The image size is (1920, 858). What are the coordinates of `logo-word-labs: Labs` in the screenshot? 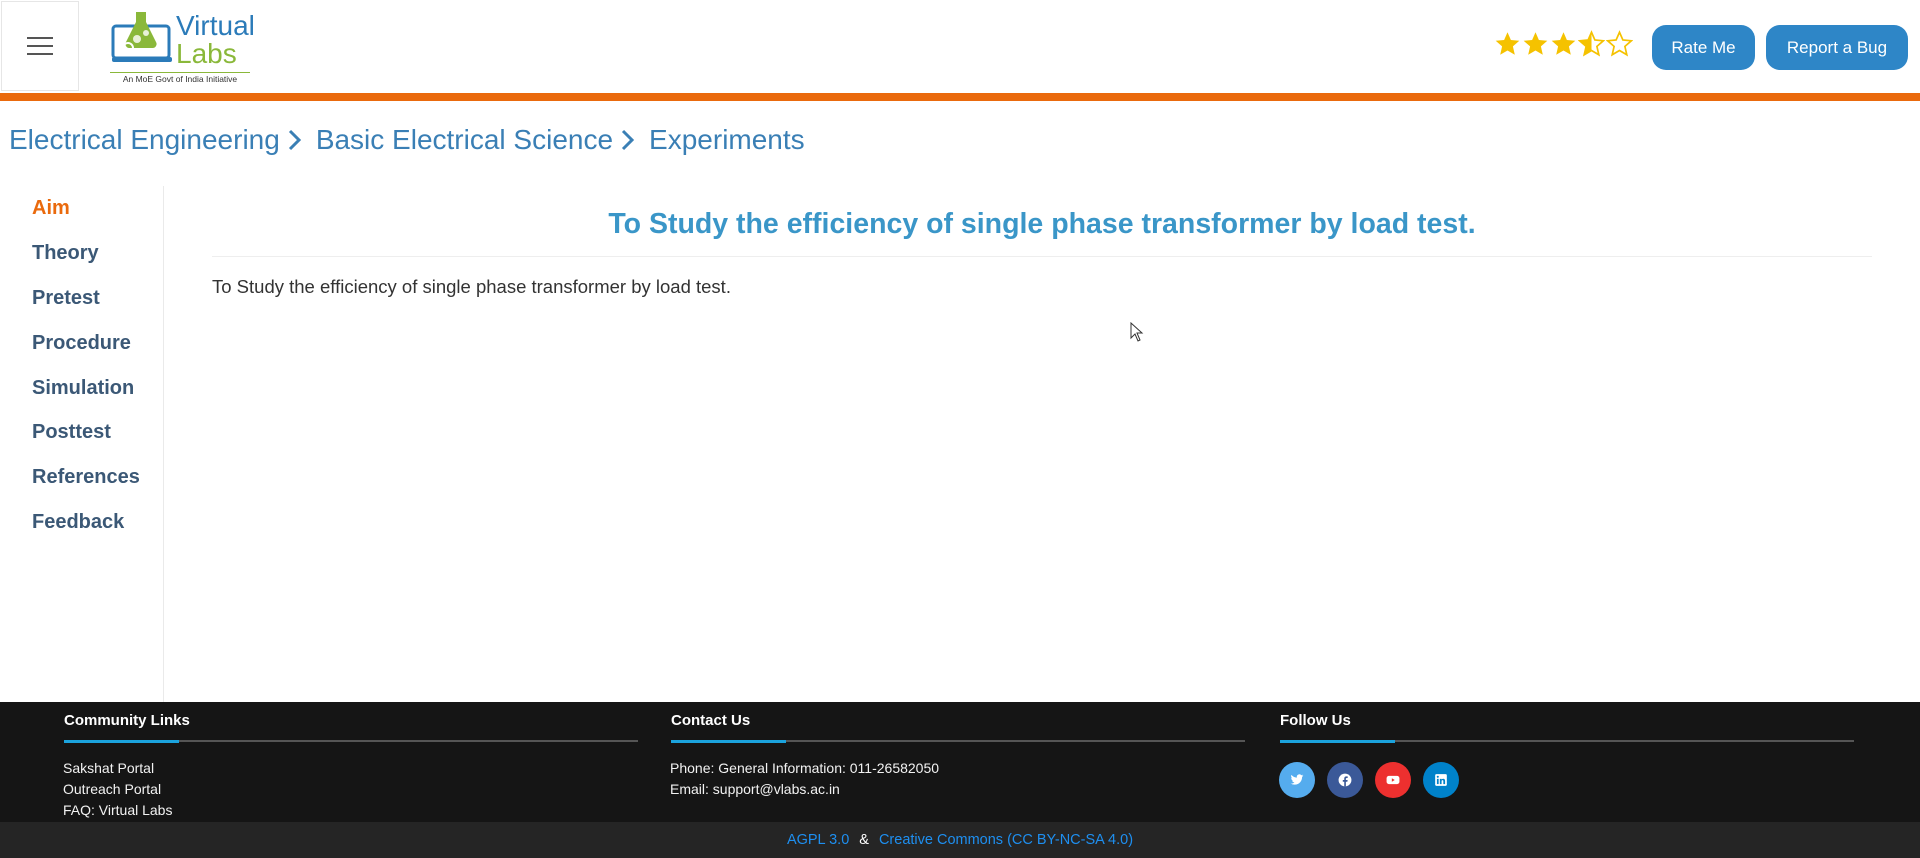 It's located at (206, 53).